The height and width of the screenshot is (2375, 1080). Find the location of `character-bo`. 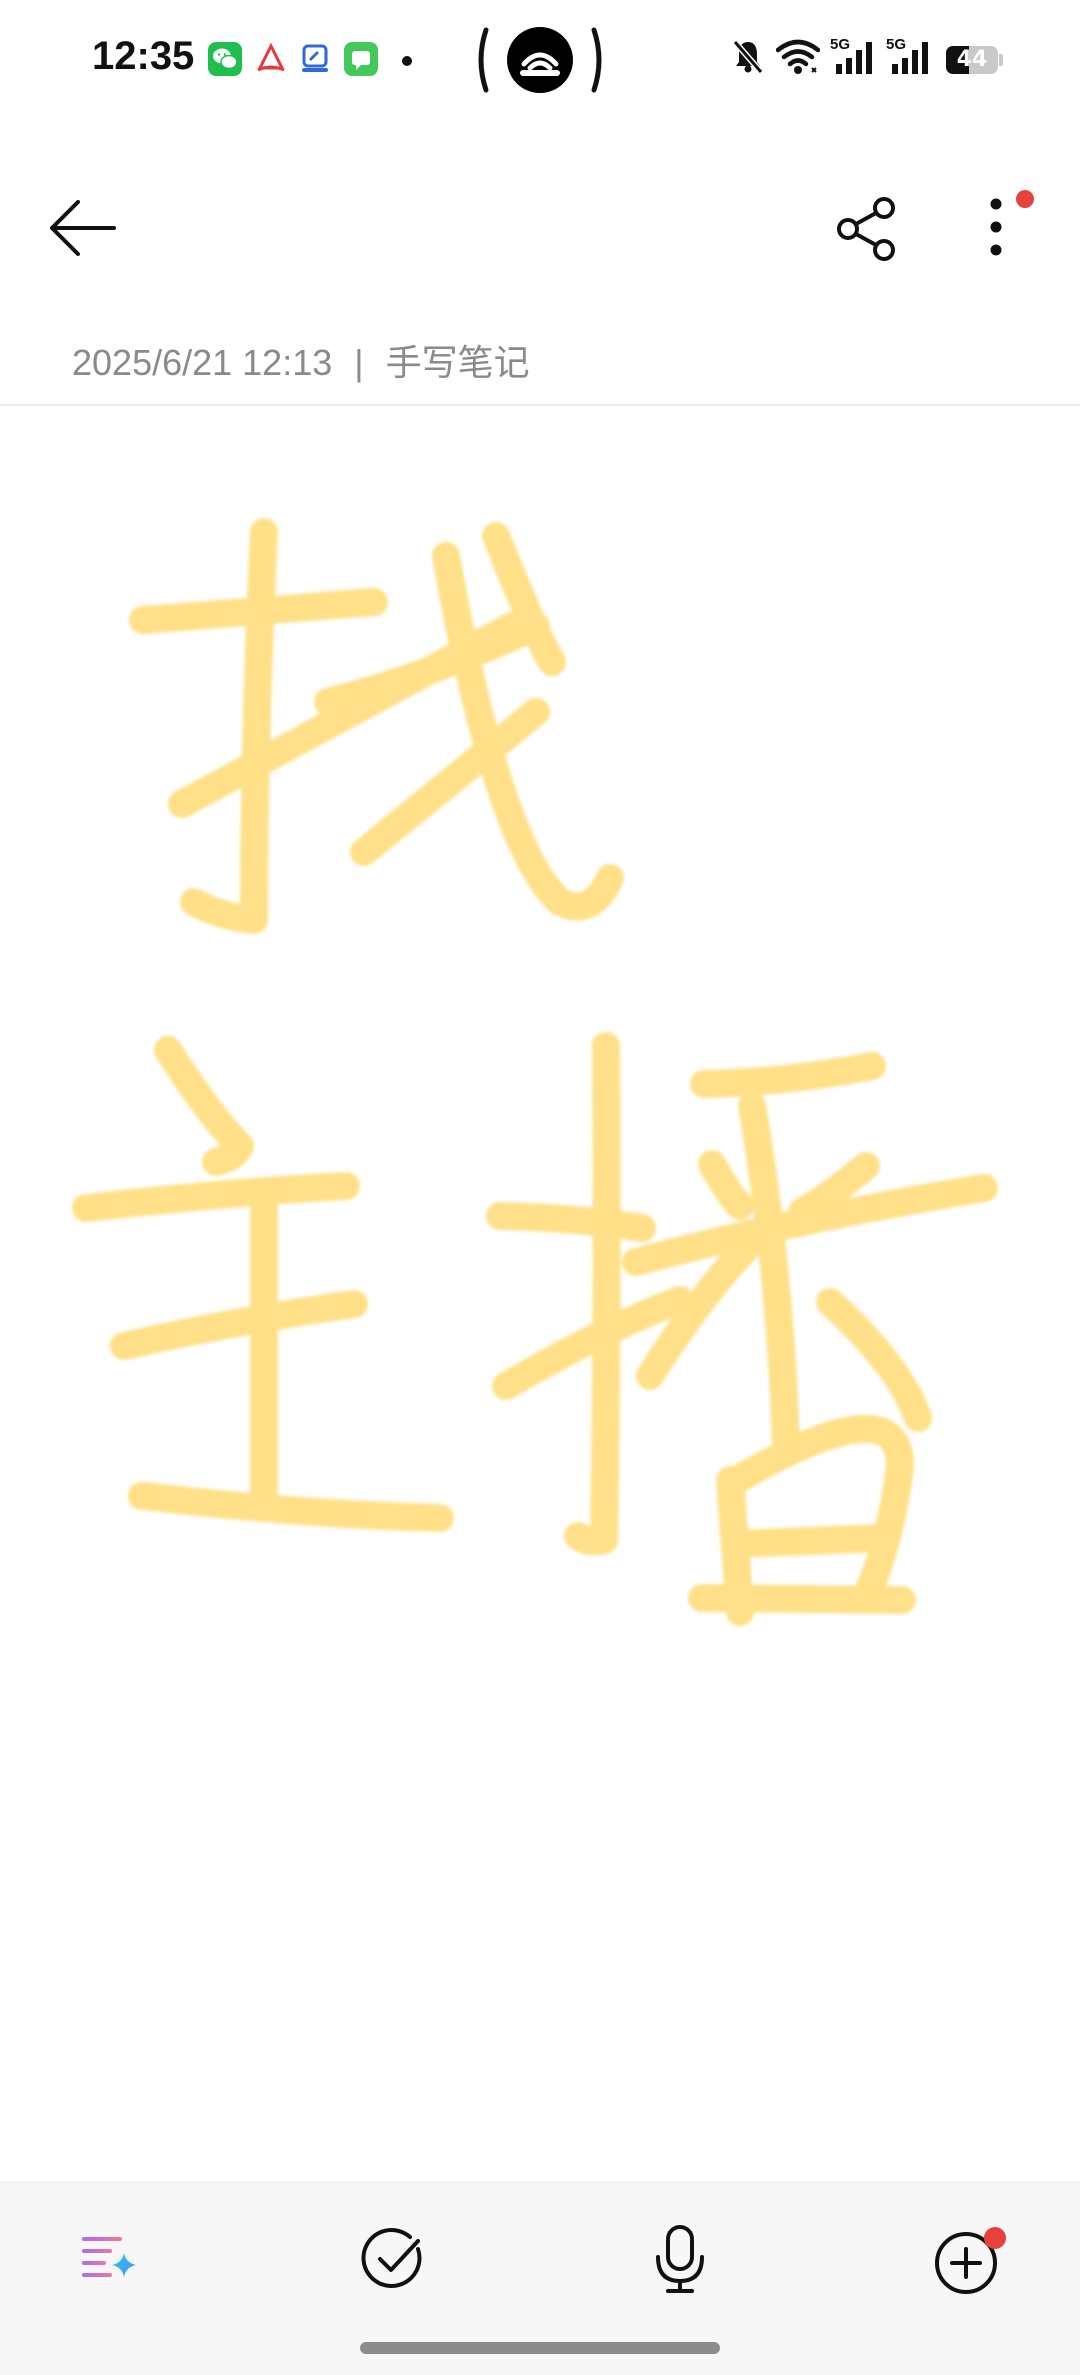

character-bo is located at coordinates (742, 1329).